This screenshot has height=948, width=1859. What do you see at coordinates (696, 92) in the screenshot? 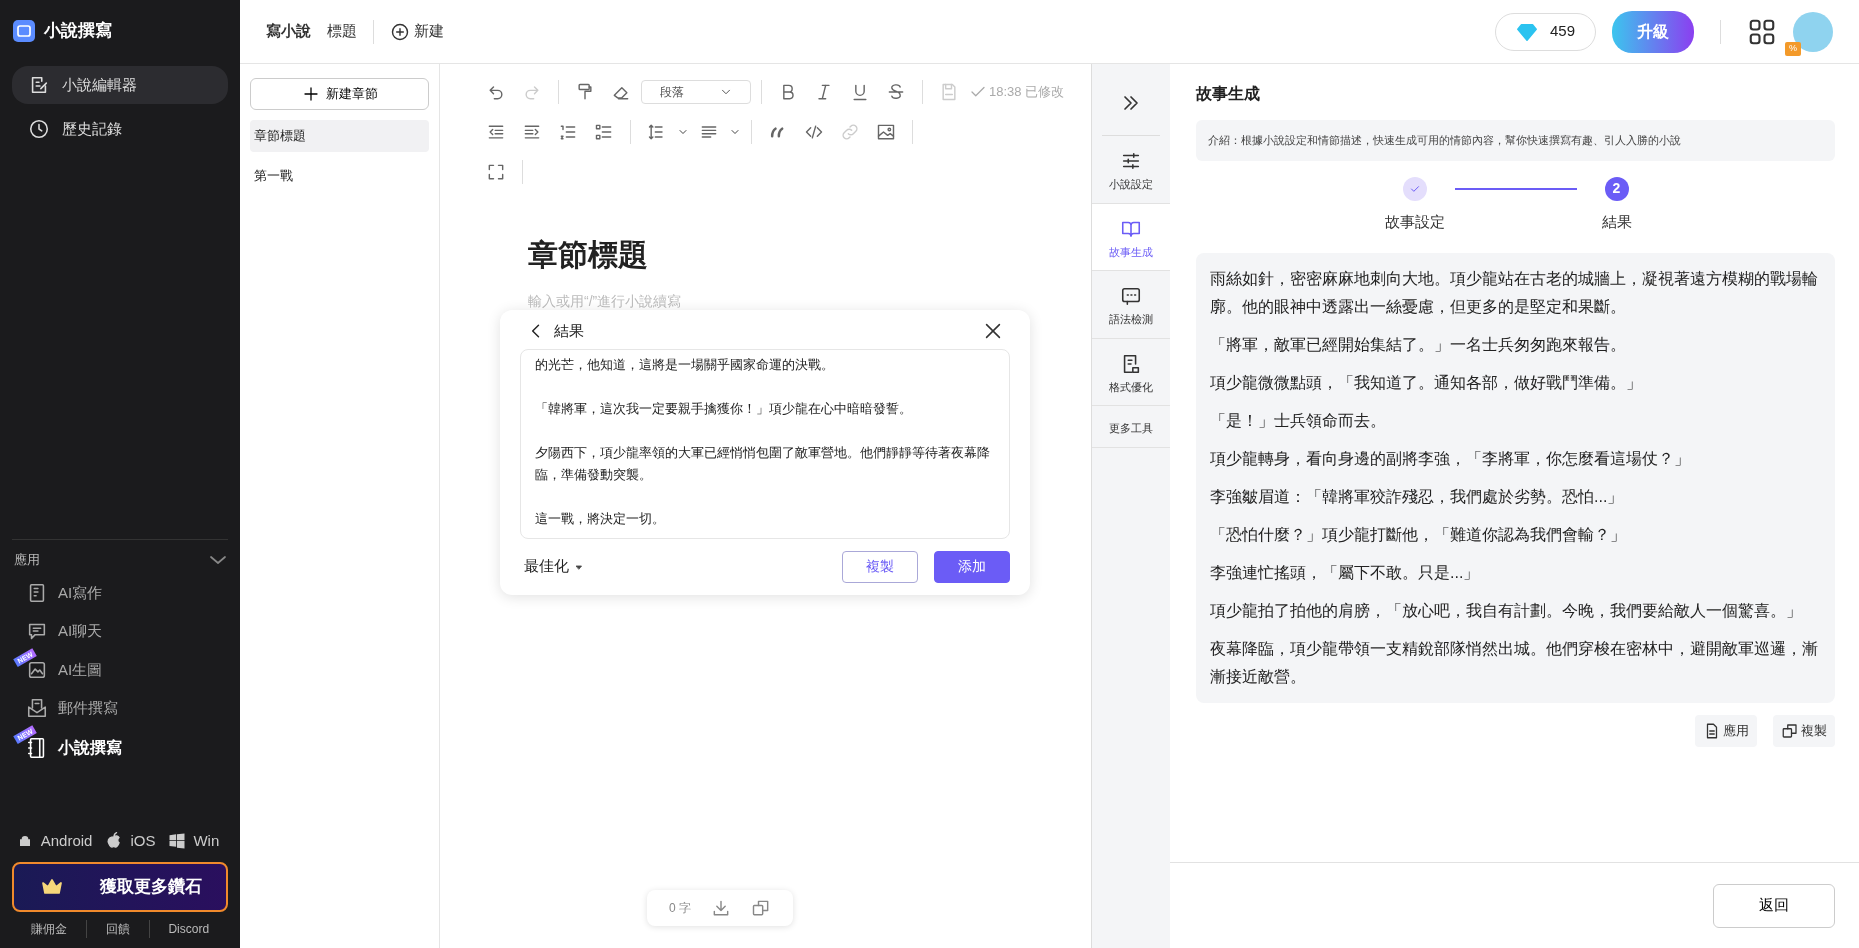
I see `paragraph-select: 段落` at bounding box center [696, 92].